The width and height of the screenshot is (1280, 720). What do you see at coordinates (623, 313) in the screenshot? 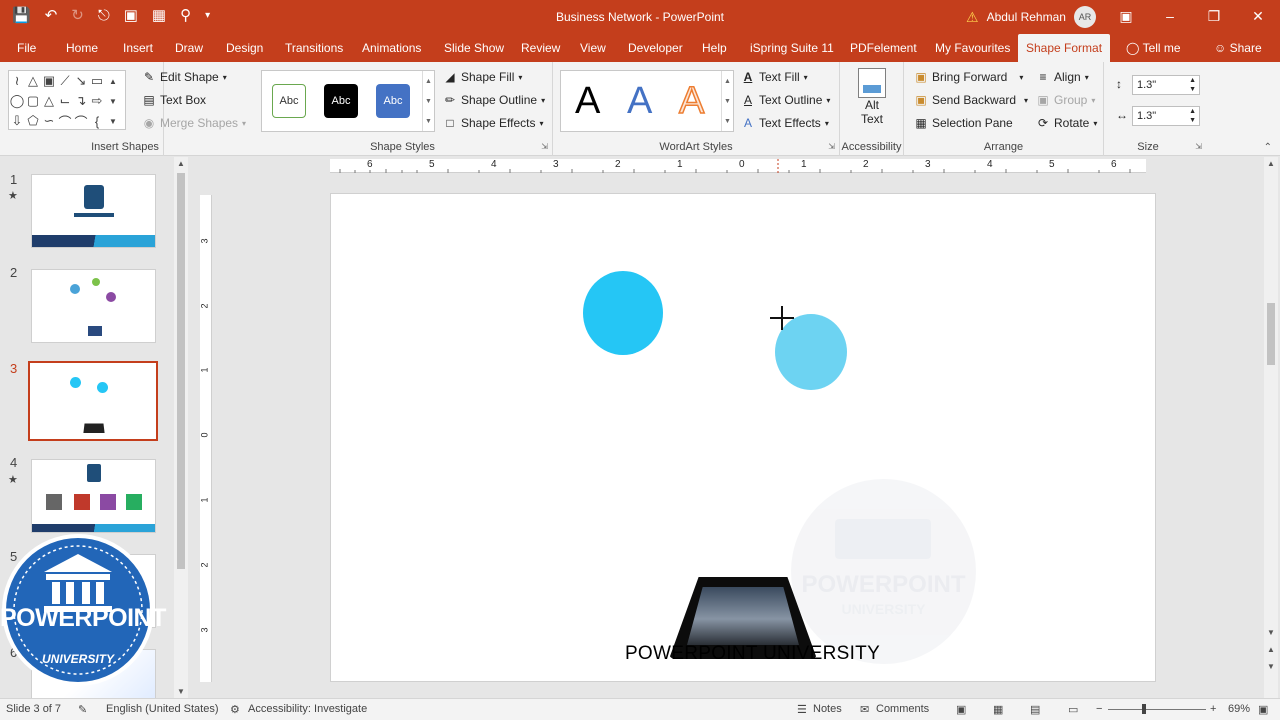
I see `circle-shape-main` at bounding box center [623, 313].